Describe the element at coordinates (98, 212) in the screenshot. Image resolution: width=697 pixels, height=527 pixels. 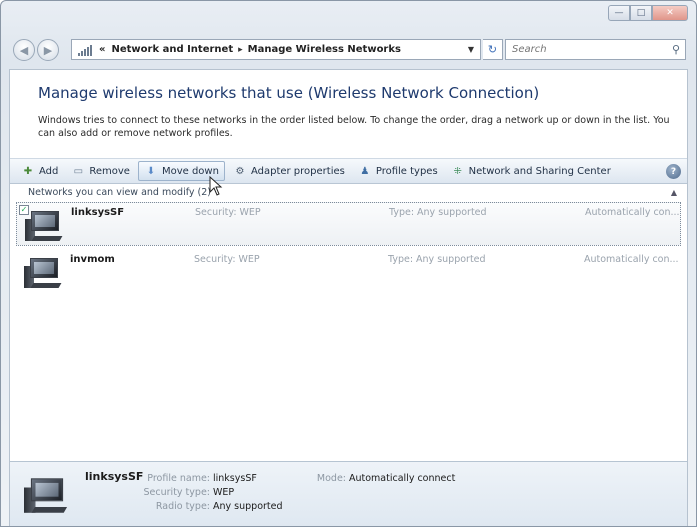
I see `network-name: linksysSF` at that location.